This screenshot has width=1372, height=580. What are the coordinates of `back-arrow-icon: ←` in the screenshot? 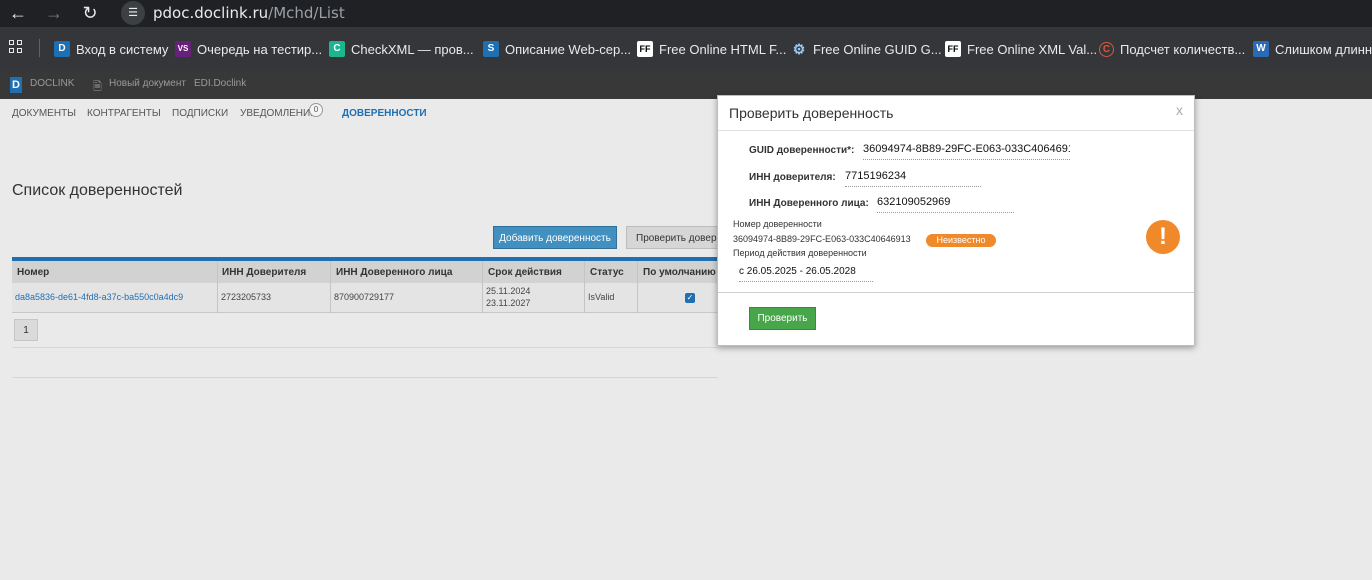 It's located at (18, 13).